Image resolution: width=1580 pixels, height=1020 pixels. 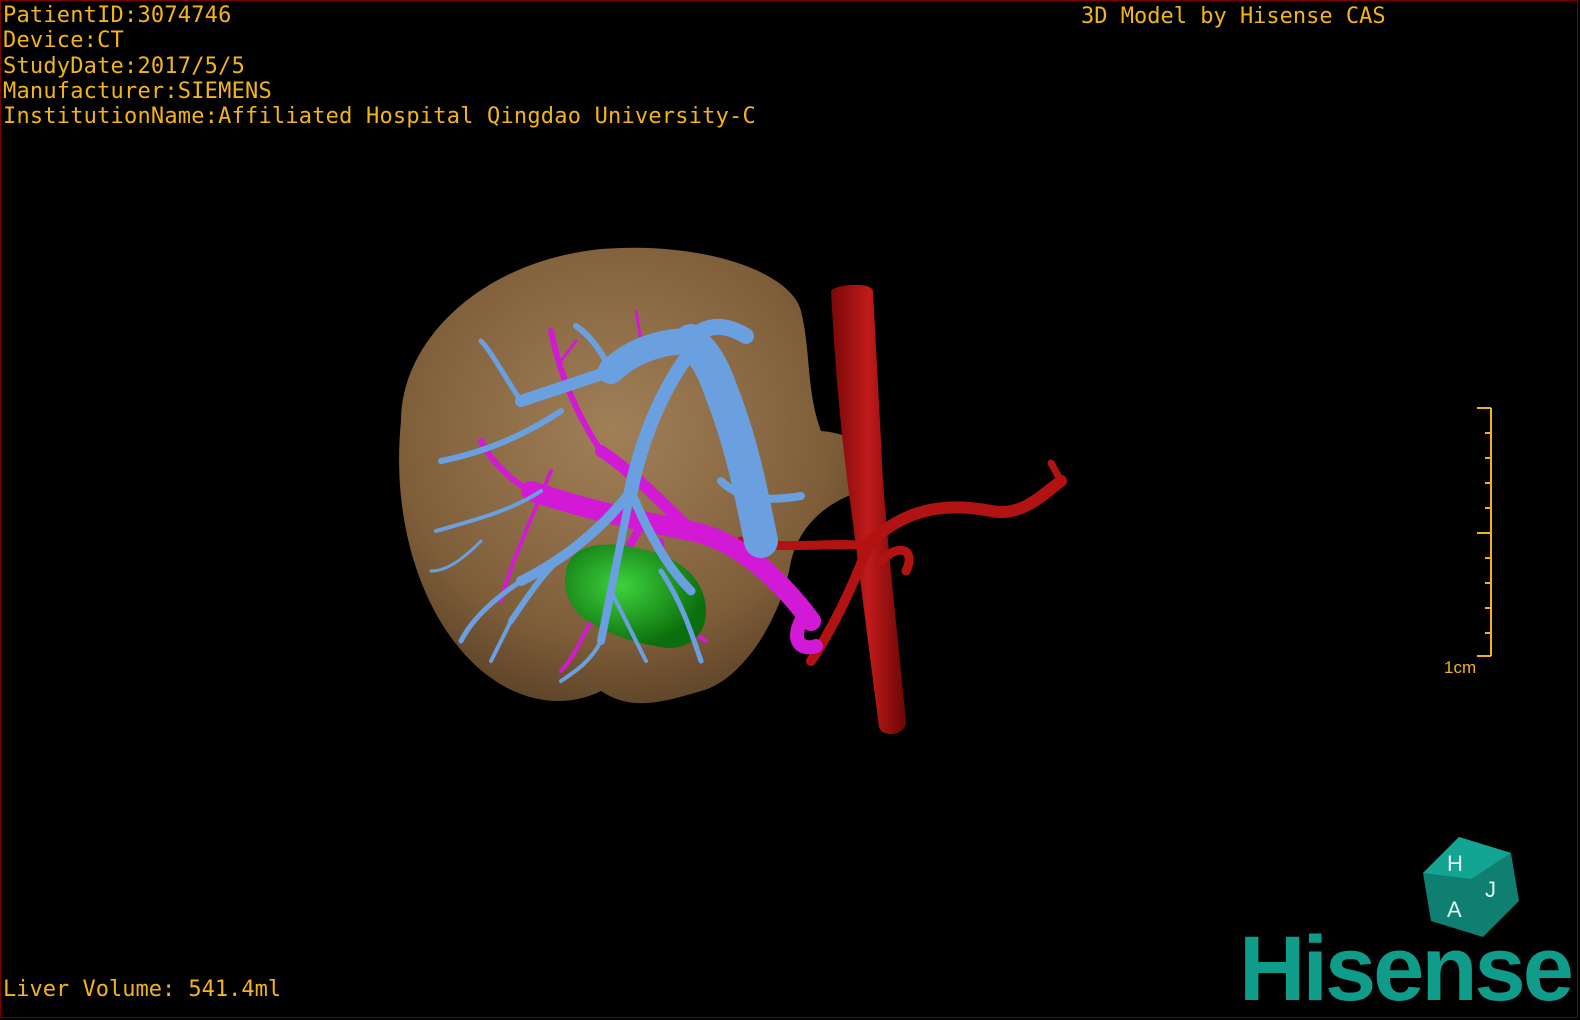 I want to click on scale-label: 1cm, so click(x=1460, y=667).